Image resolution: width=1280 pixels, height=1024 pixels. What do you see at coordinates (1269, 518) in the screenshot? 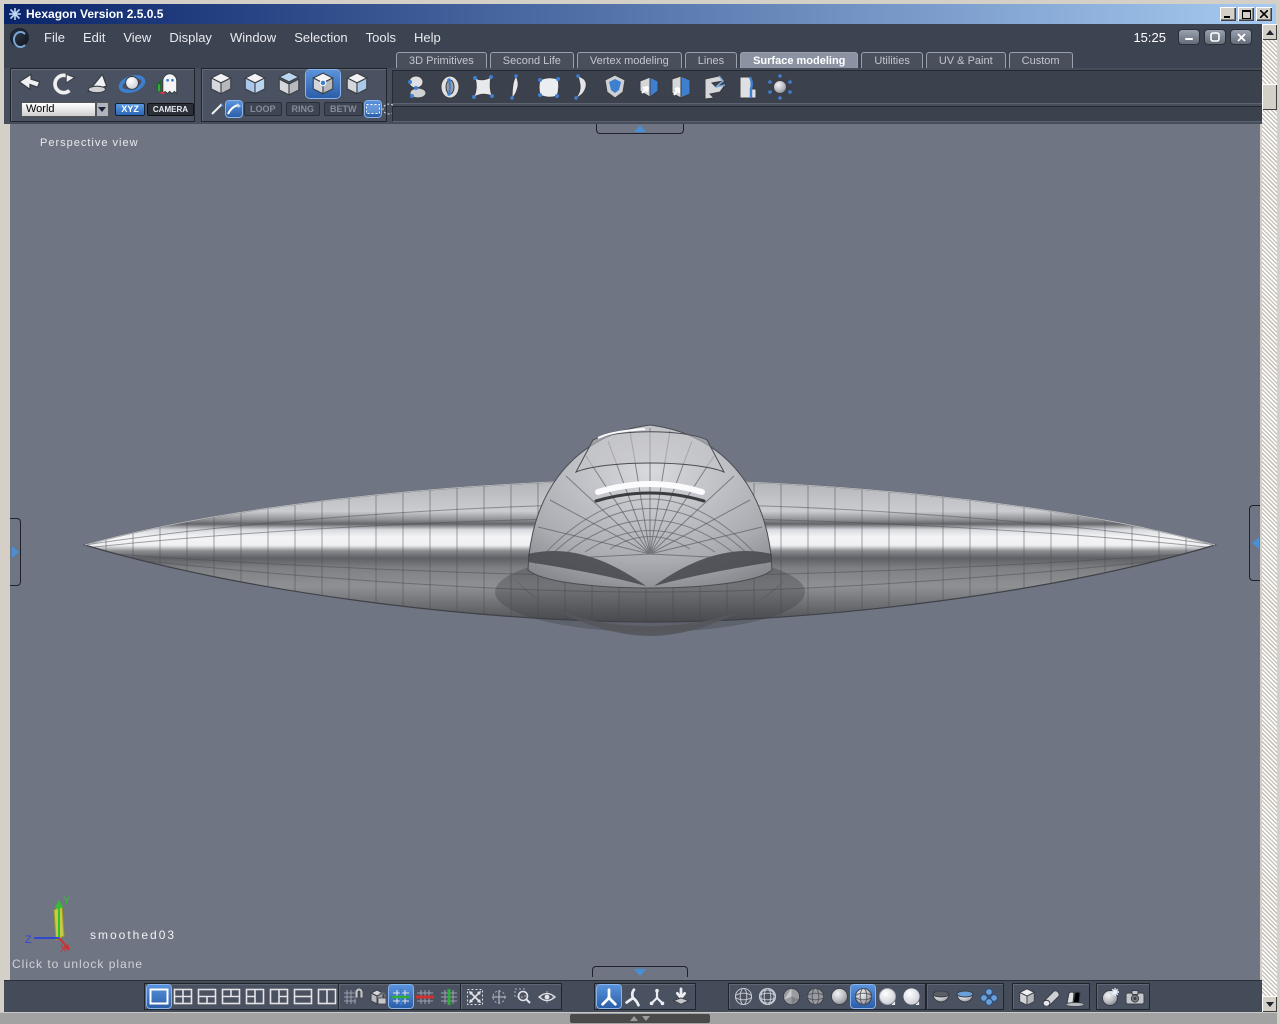
I see `vertical-scrollbar` at bounding box center [1269, 518].